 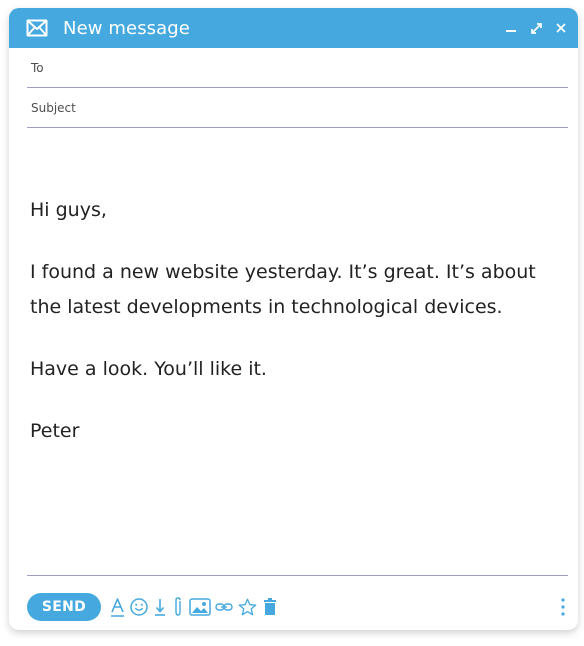 I want to click on message-greeting: Hi guys,, so click(x=68, y=210).